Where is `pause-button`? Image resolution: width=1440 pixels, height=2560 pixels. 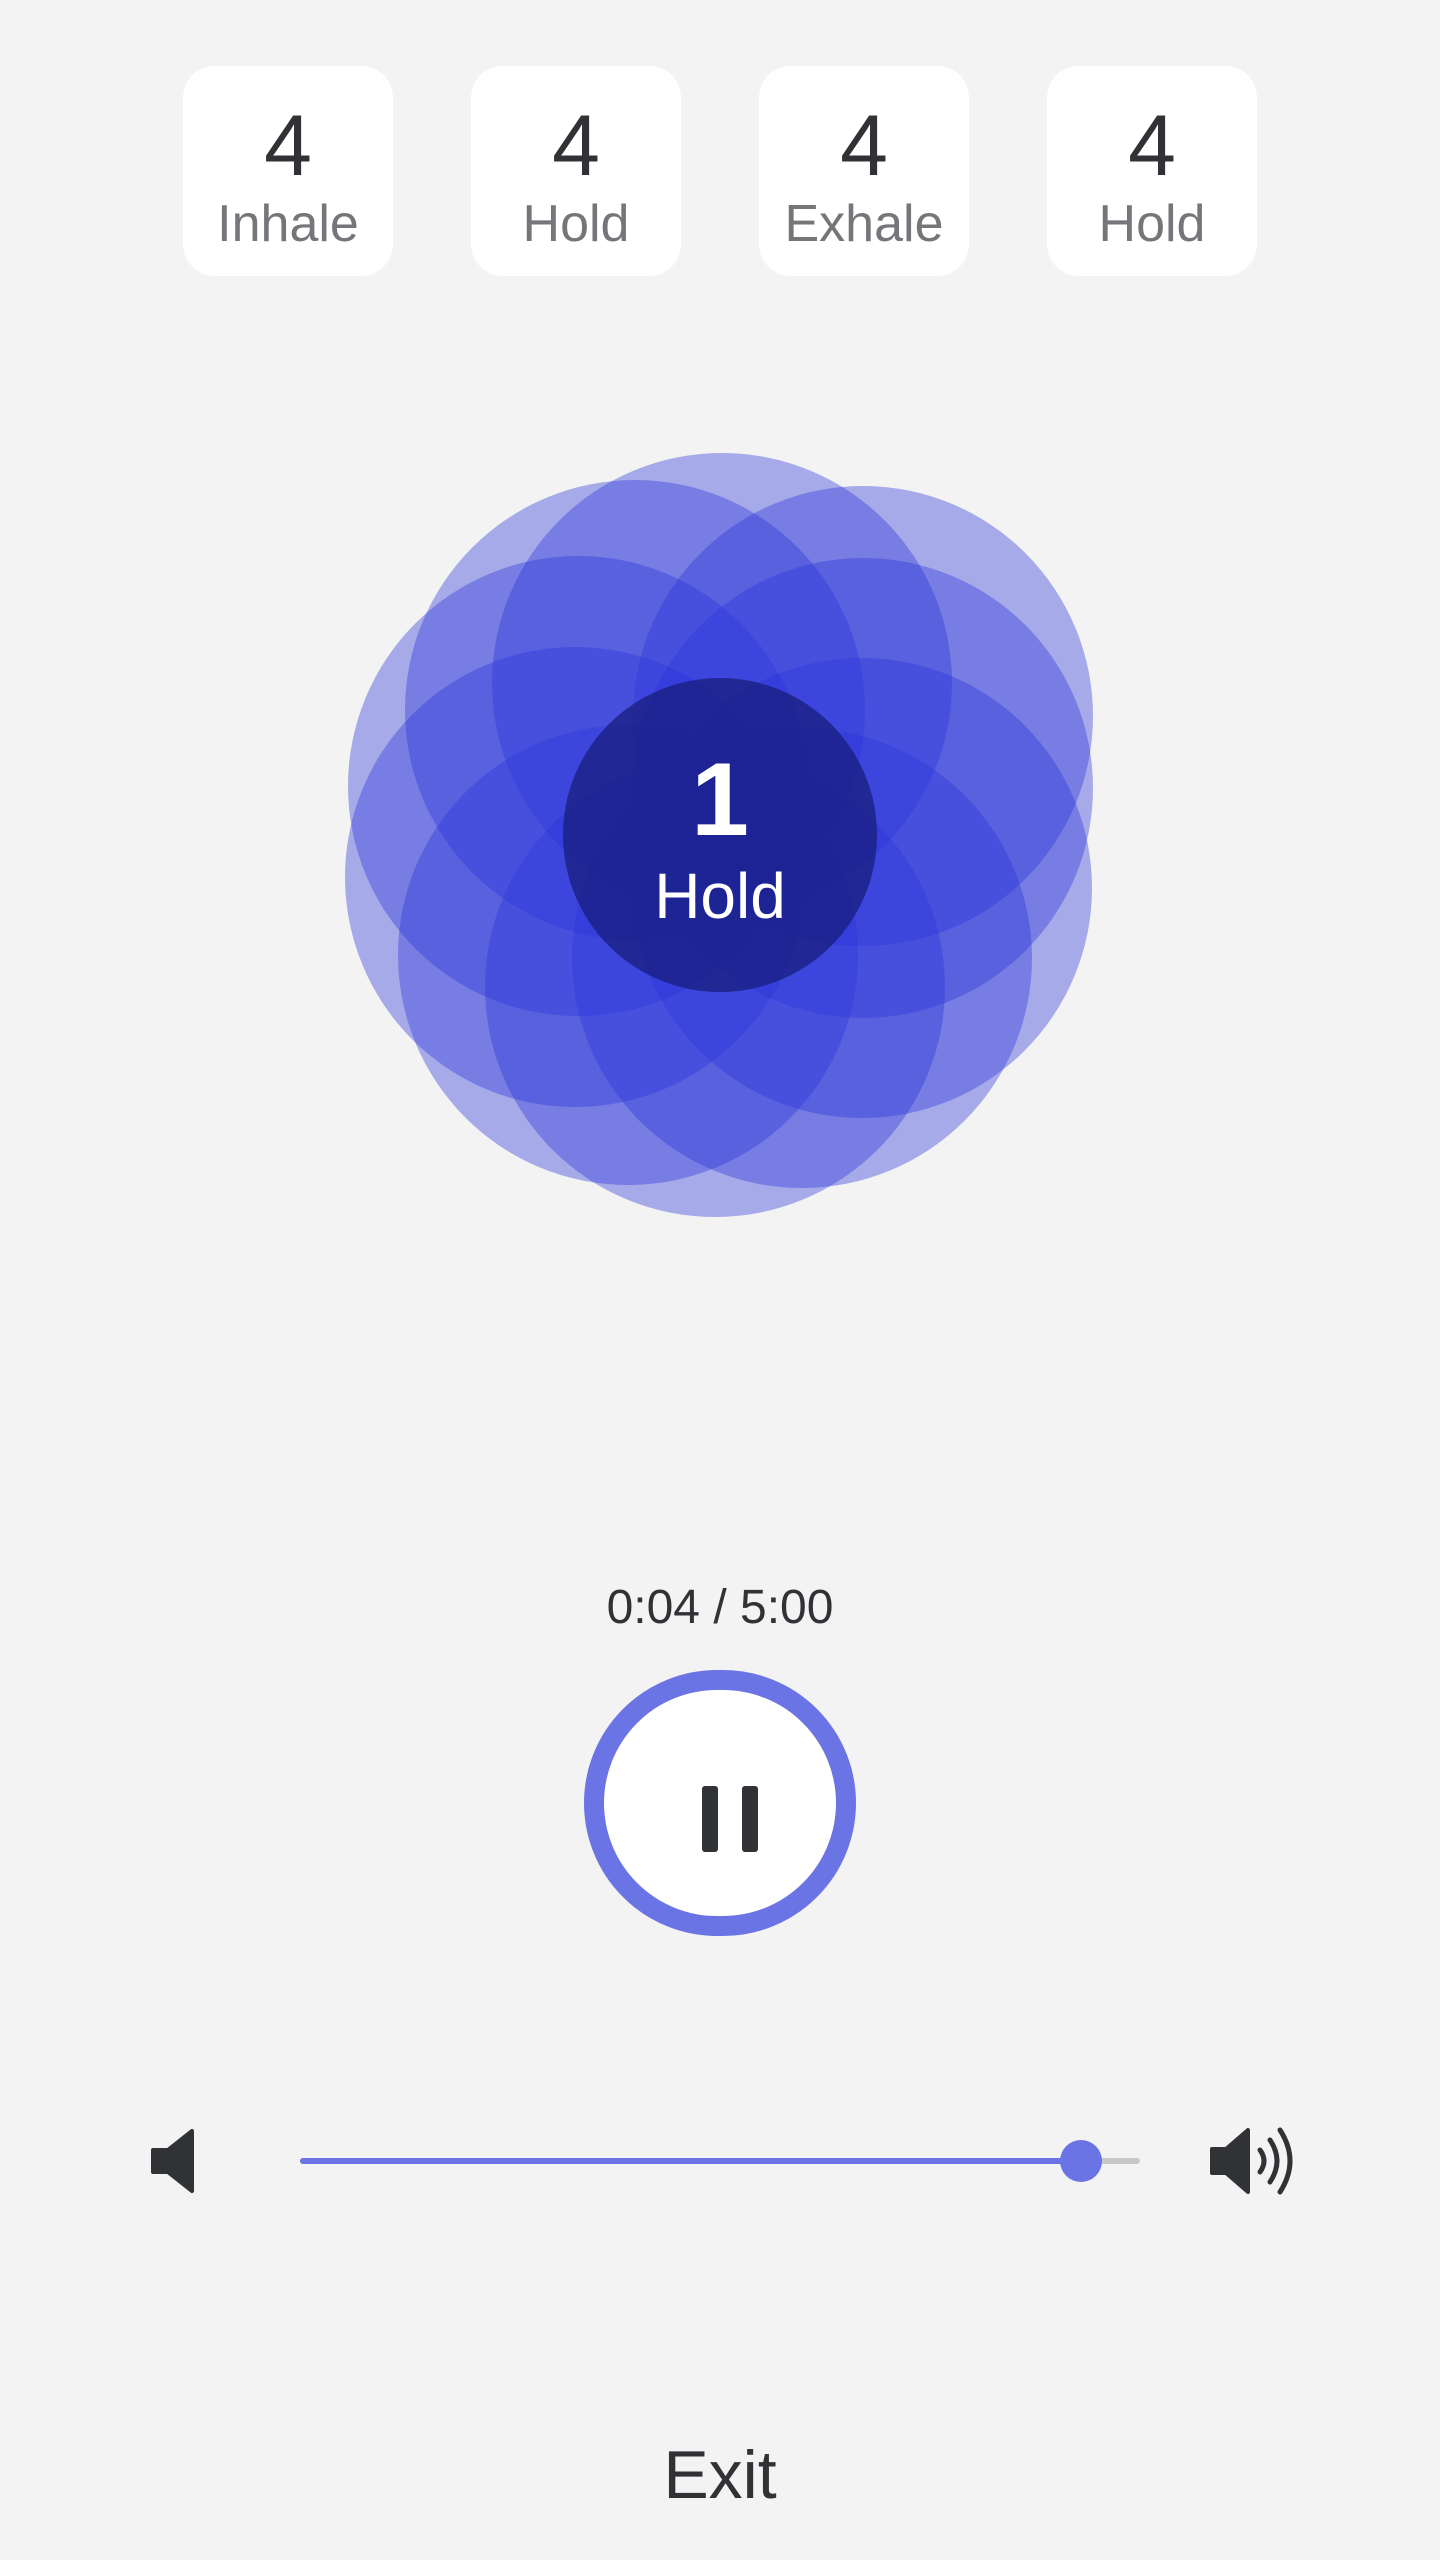 pause-button is located at coordinates (720, 1803).